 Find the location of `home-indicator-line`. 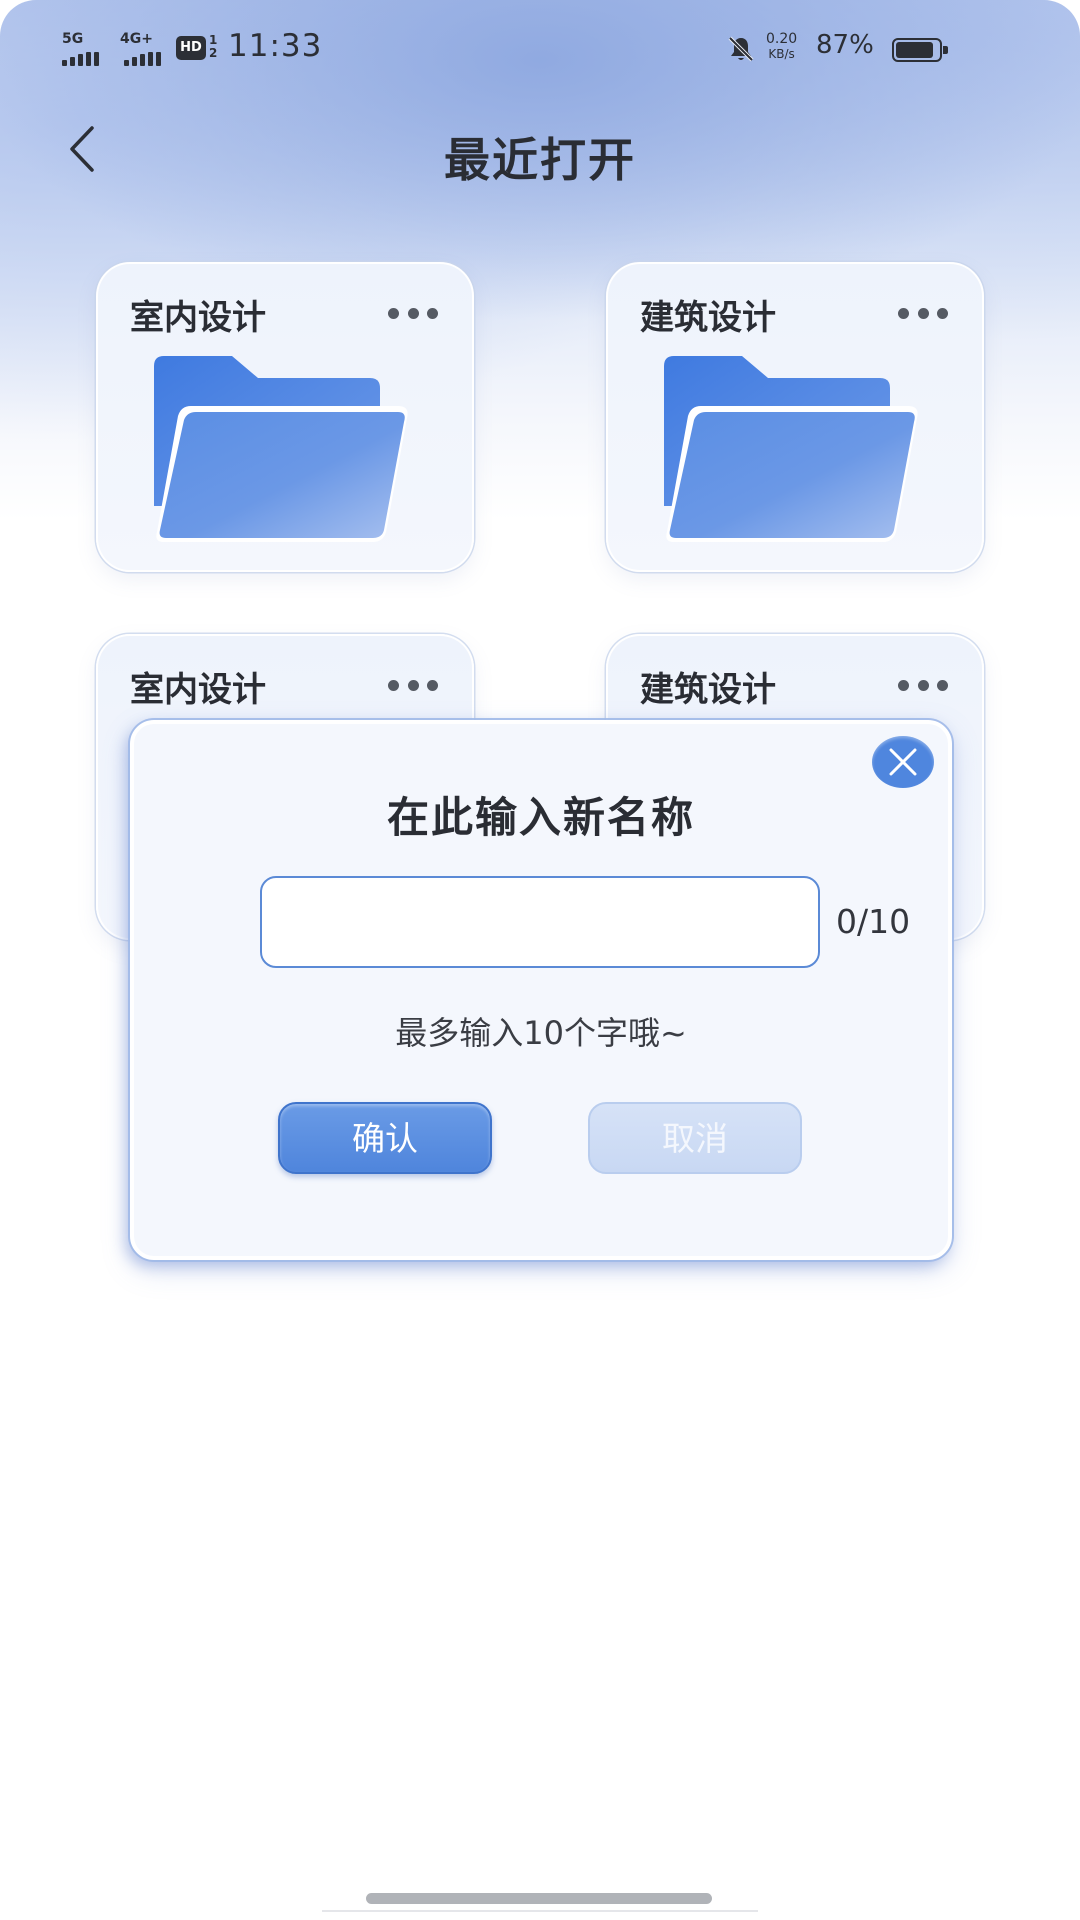

home-indicator-line is located at coordinates (540, 1911).